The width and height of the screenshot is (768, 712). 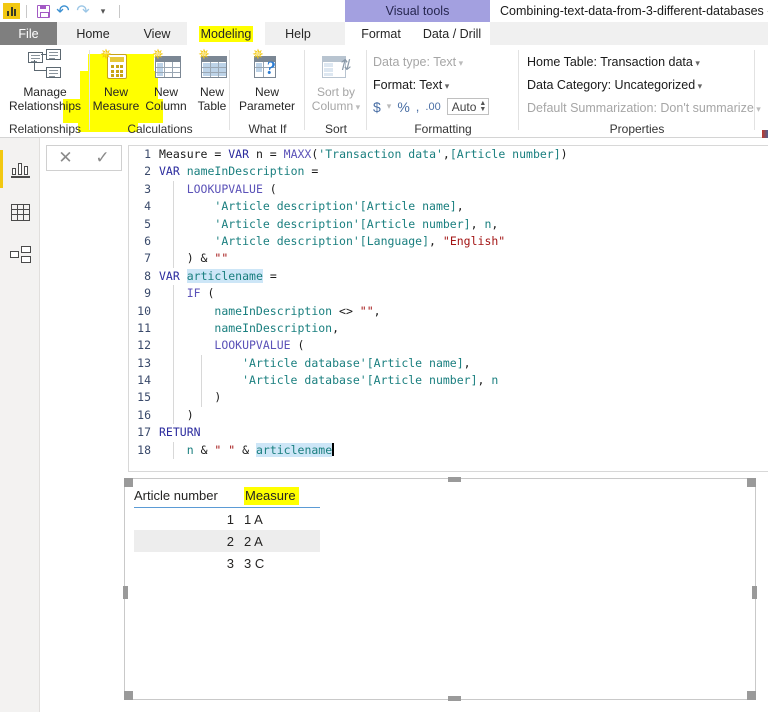 I want to click on dax-token, so click(x=186, y=328).